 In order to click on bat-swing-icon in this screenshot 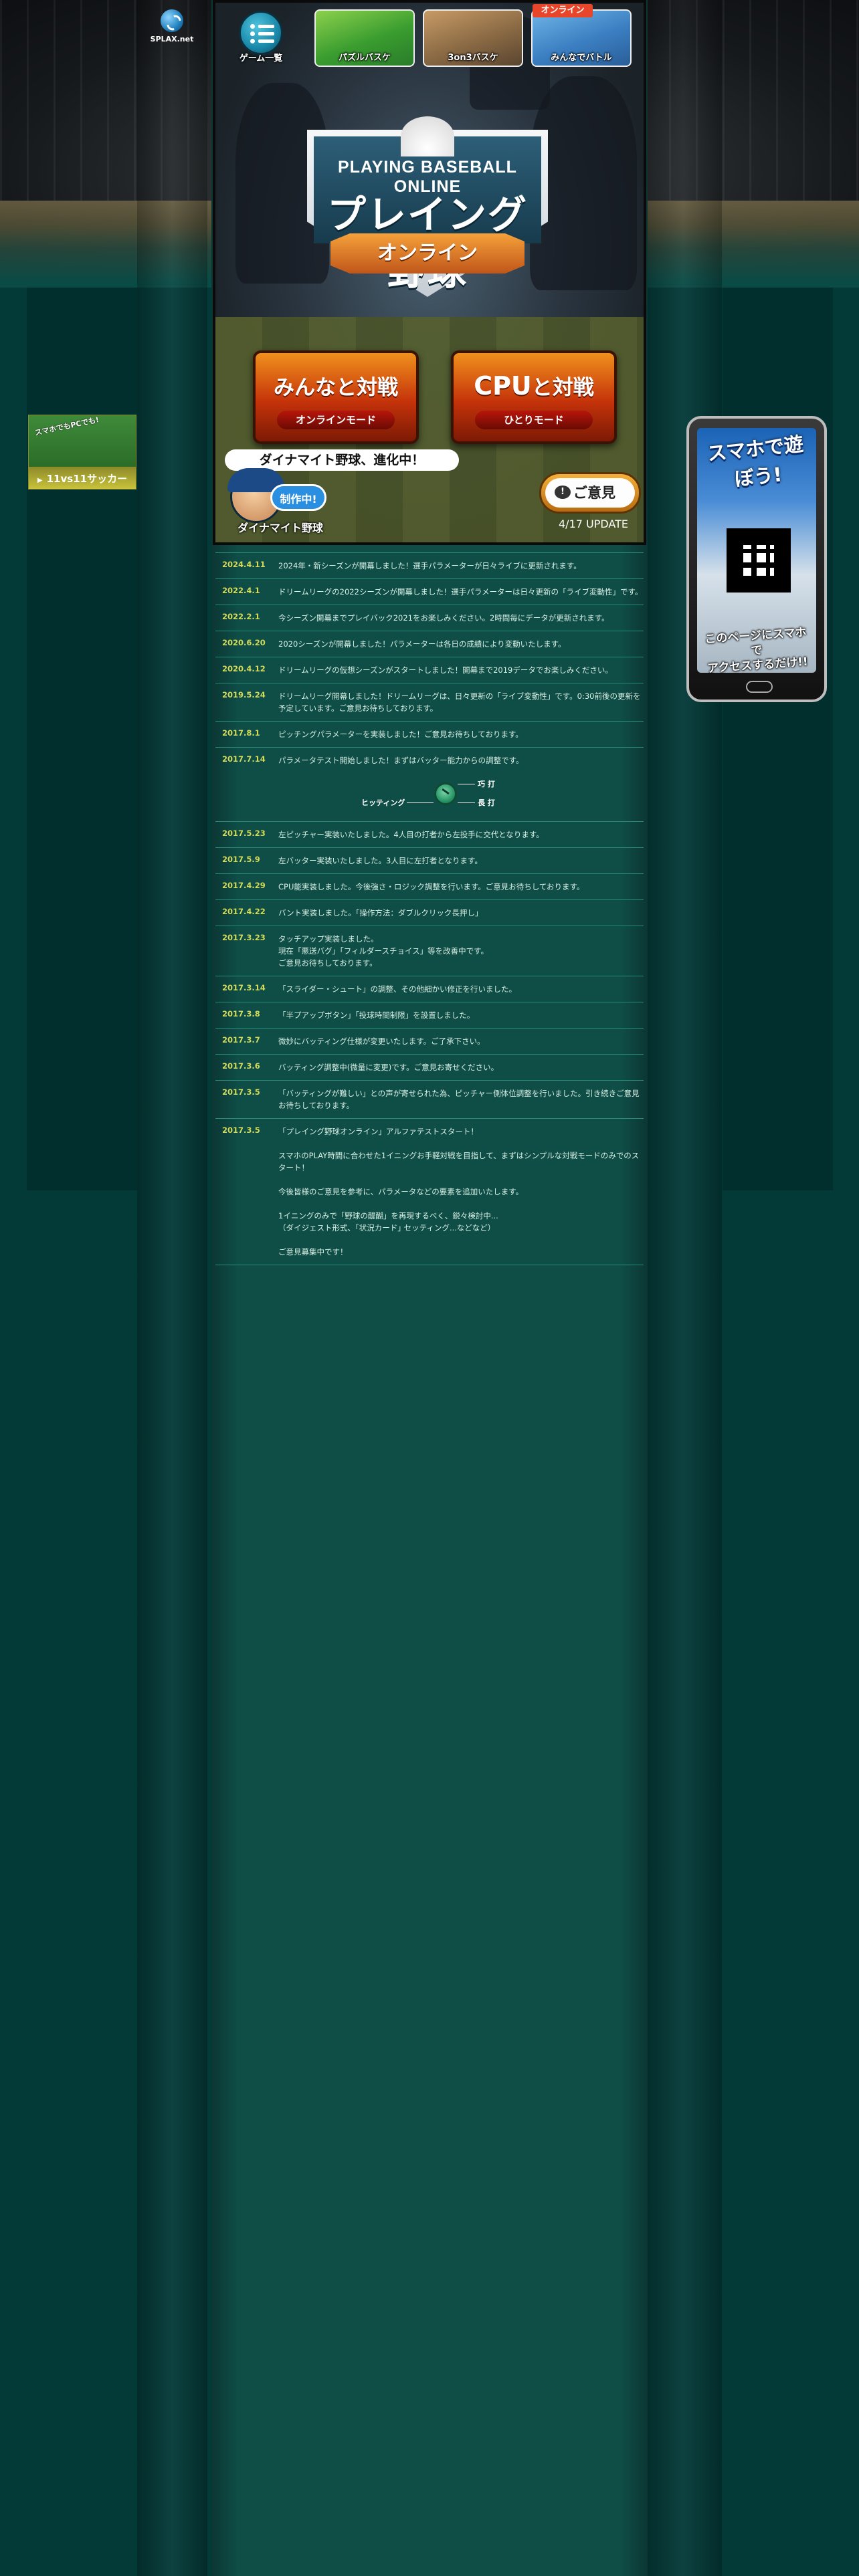, I will do `click(445, 794)`.